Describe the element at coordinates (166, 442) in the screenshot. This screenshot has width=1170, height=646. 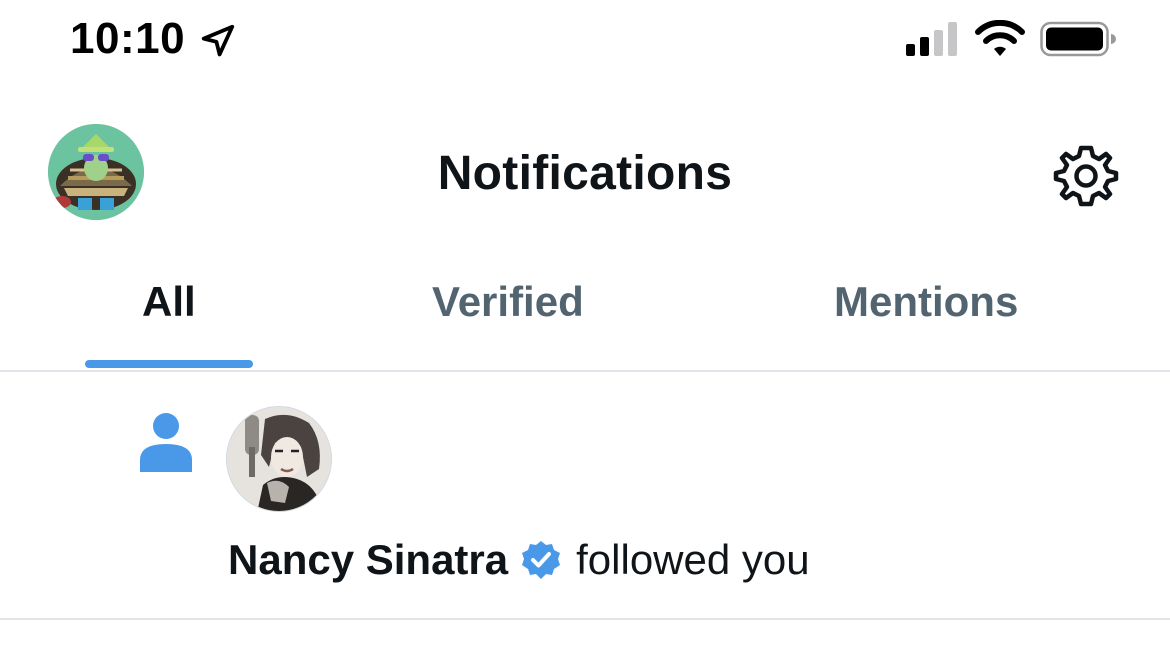
I see `person-icon` at that location.